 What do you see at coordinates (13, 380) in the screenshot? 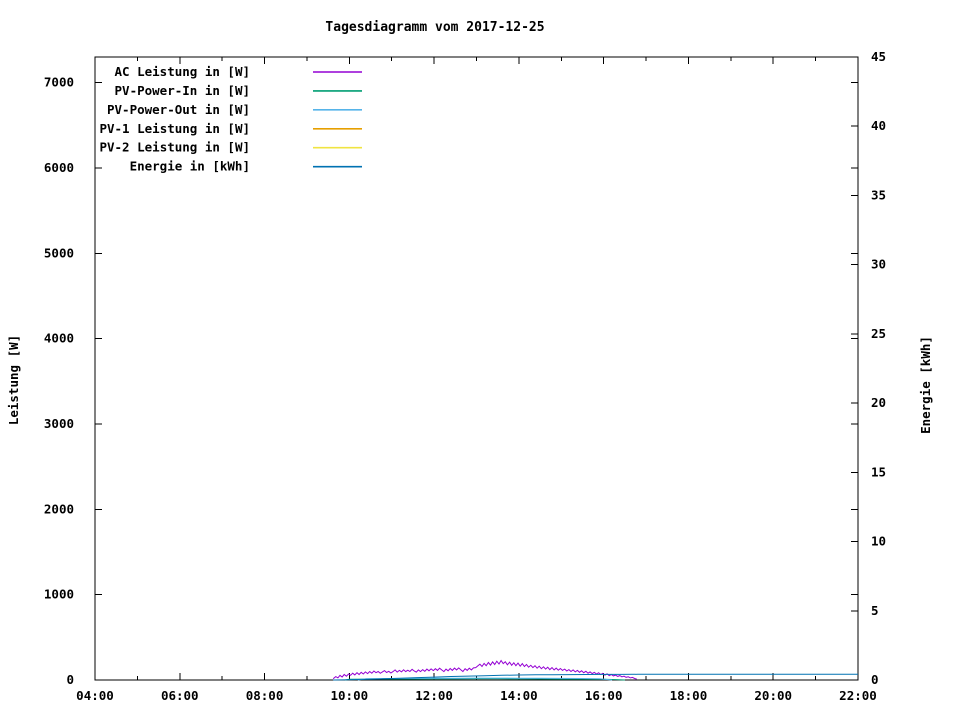
I see `y-axis-left-label: Leistung [W]` at bounding box center [13, 380].